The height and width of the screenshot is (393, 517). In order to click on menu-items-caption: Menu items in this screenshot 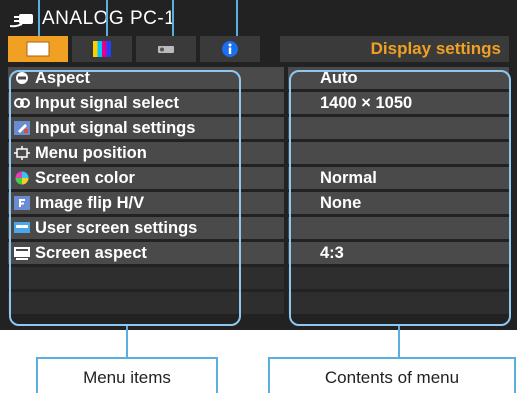, I will do `click(127, 377)`.